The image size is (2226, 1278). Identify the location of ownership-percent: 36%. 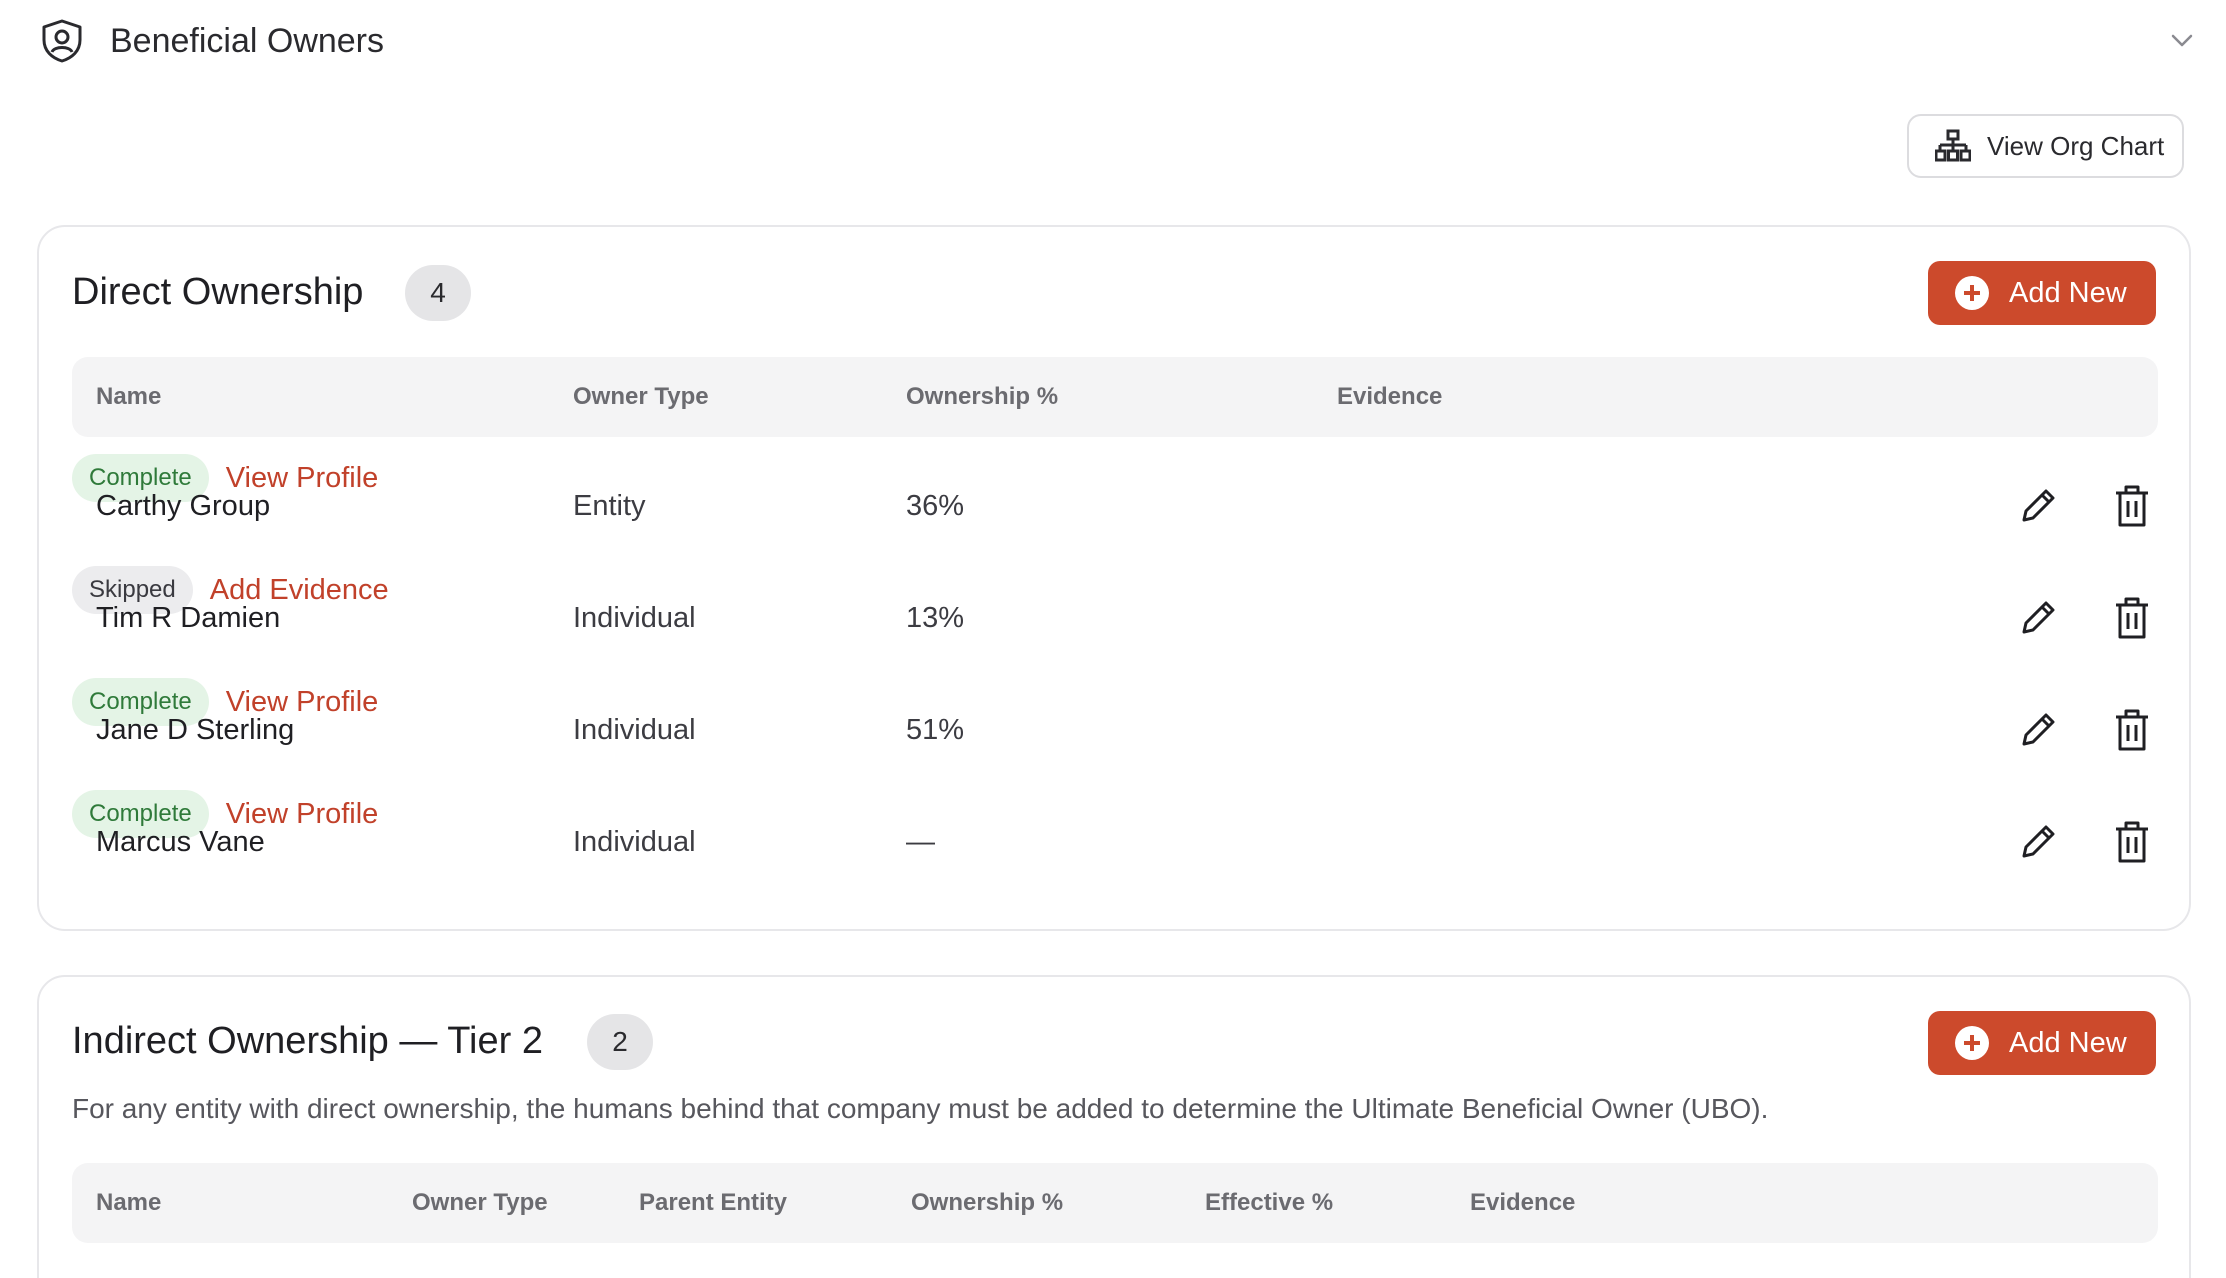
(935, 506).